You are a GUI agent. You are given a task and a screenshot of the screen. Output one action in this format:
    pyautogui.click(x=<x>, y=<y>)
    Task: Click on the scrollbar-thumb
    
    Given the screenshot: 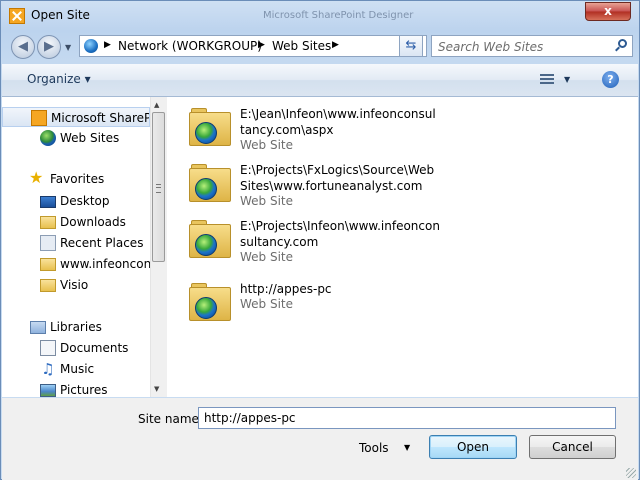 What is the action you would take?
    pyautogui.click(x=158, y=187)
    